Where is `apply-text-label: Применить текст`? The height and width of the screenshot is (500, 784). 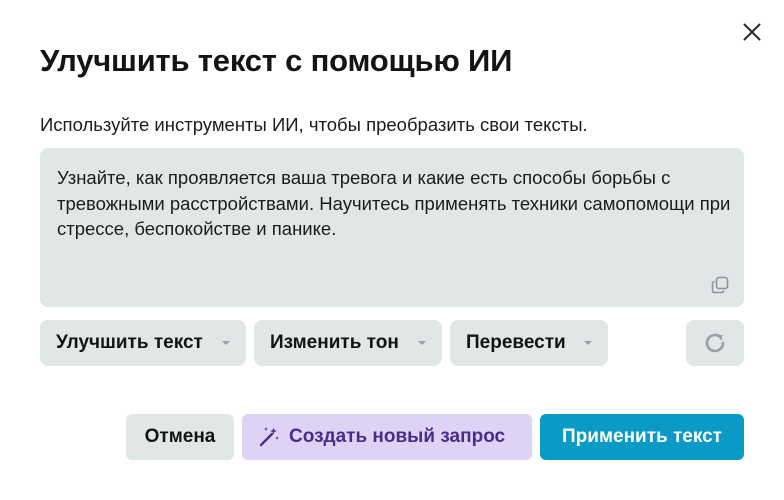 apply-text-label: Применить текст is located at coordinates (642, 436).